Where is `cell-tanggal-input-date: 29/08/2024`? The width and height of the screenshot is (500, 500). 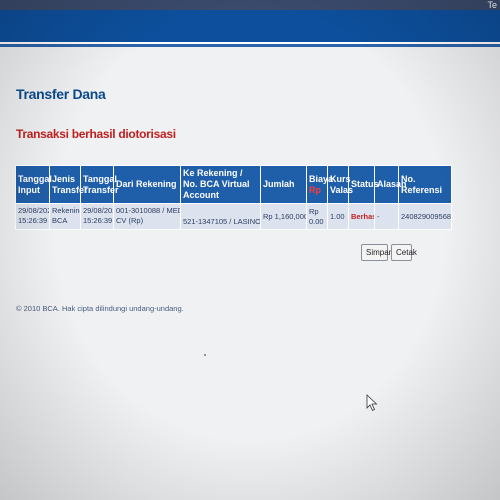
cell-tanggal-input-date: 29/08/2024 is located at coordinates (33, 210).